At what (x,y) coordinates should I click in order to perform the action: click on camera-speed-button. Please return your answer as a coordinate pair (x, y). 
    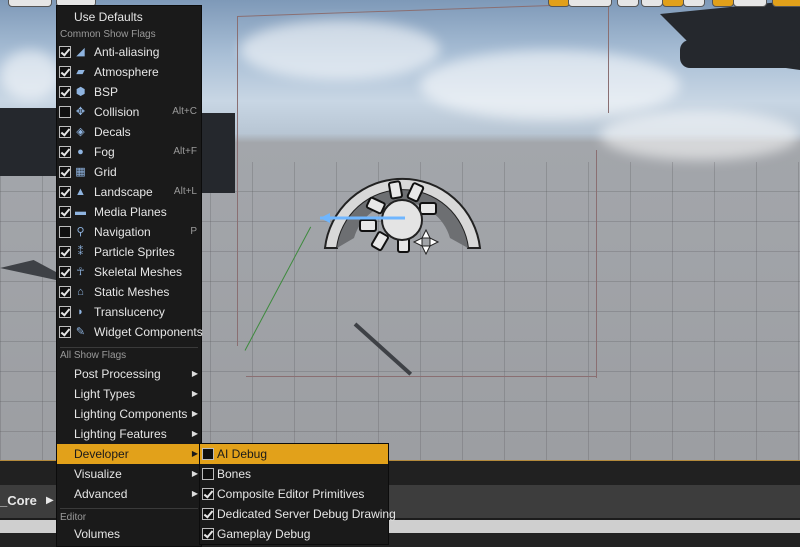
    Looking at the image, I should click on (786, 3).